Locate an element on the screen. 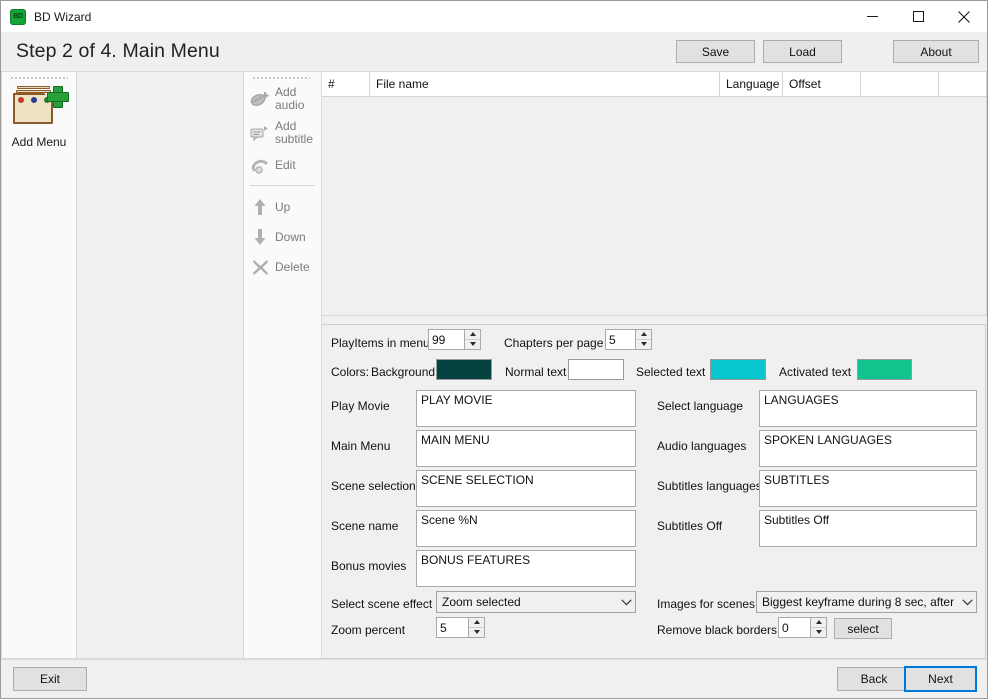  zoom-percent-stepper-buttons is located at coordinates (476, 627).